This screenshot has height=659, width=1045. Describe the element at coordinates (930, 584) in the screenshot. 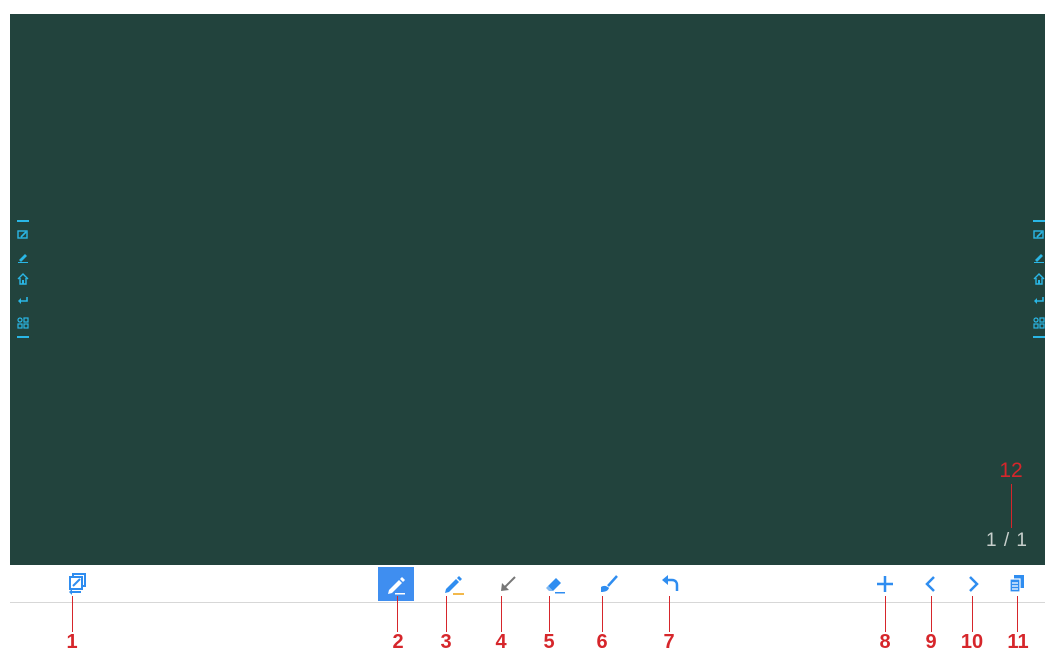

I see `chevron-left-icon` at that location.